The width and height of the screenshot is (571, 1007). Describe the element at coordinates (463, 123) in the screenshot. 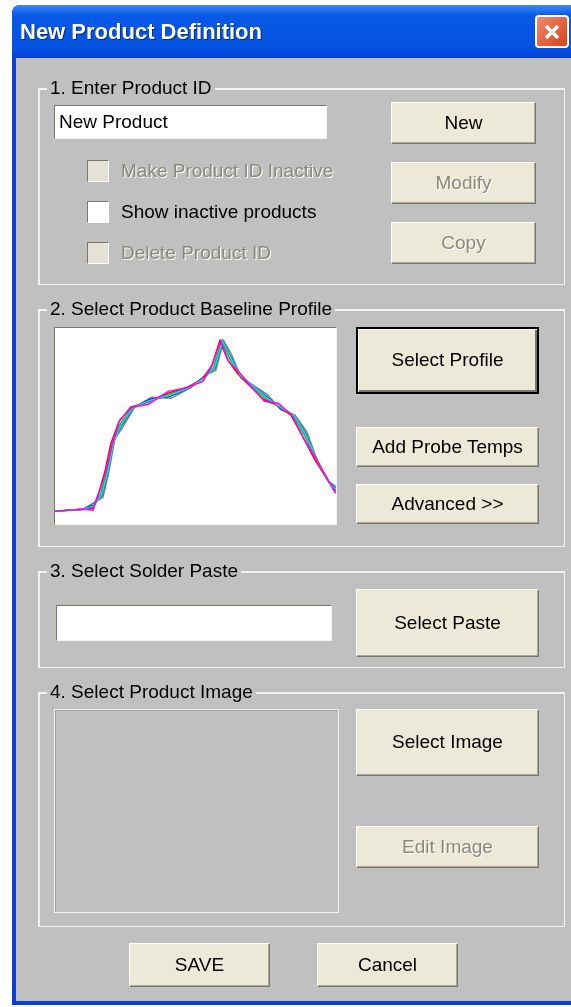

I see `new-button: New` at that location.